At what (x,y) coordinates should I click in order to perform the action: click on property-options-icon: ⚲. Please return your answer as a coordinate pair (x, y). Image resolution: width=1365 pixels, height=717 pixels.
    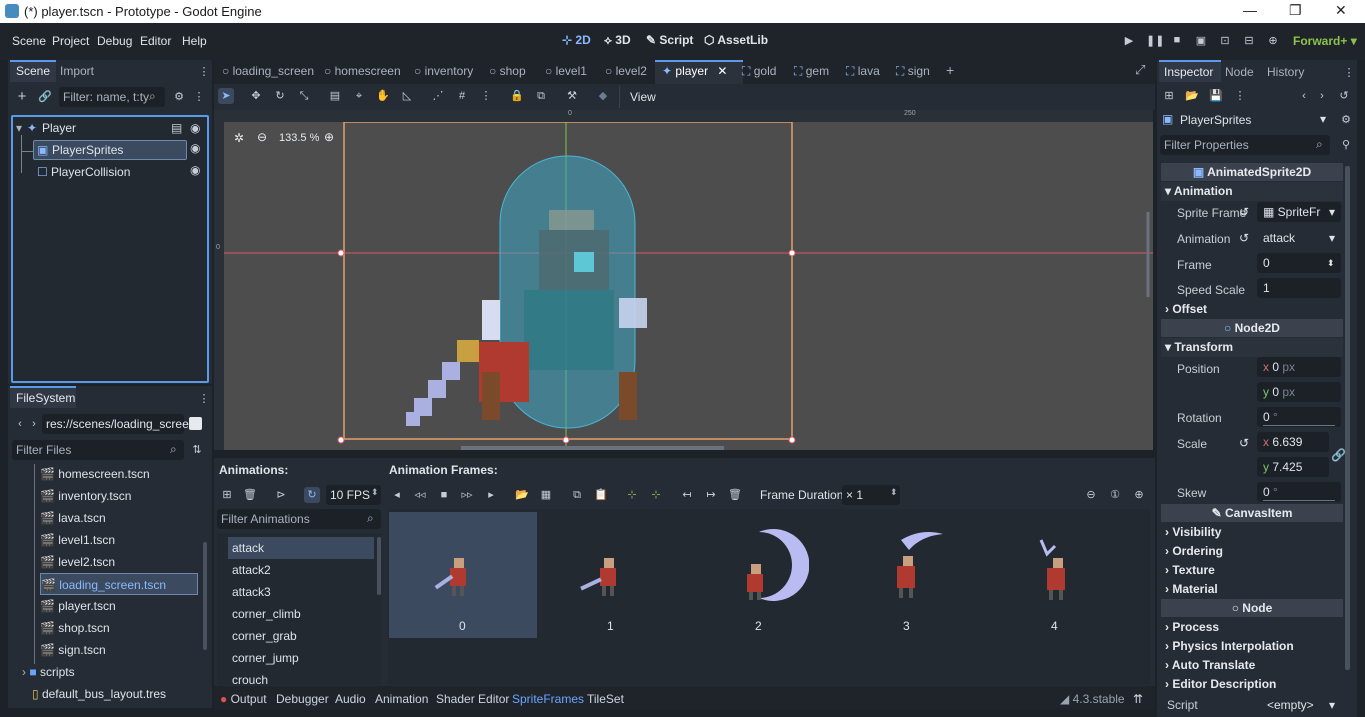
    Looking at the image, I should click on (1346, 145).